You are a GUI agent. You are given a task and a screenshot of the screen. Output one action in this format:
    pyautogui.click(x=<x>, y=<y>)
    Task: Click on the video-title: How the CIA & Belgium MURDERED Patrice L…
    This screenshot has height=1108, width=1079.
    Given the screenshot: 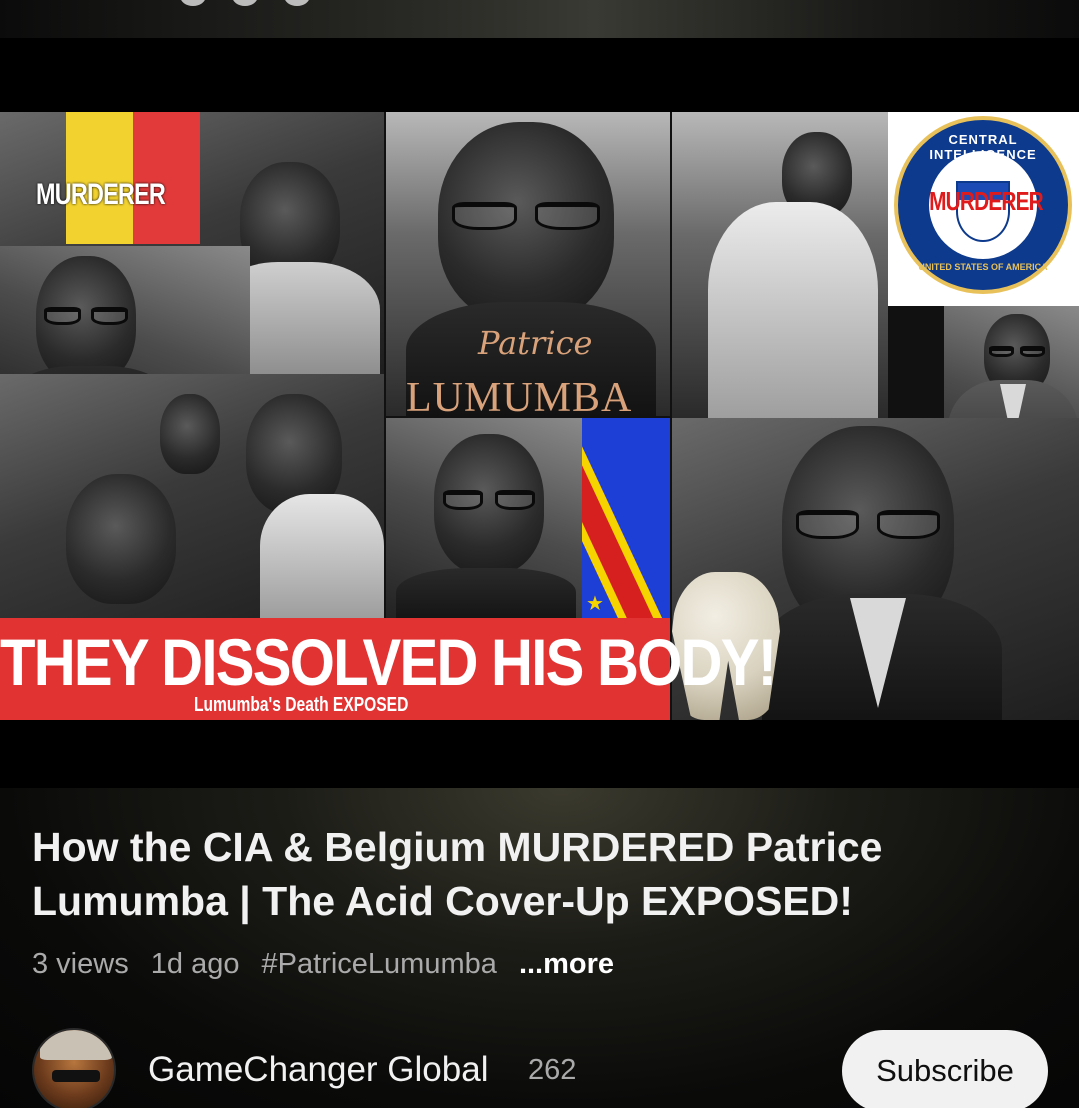 What is the action you would take?
    pyautogui.click(x=532, y=874)
    